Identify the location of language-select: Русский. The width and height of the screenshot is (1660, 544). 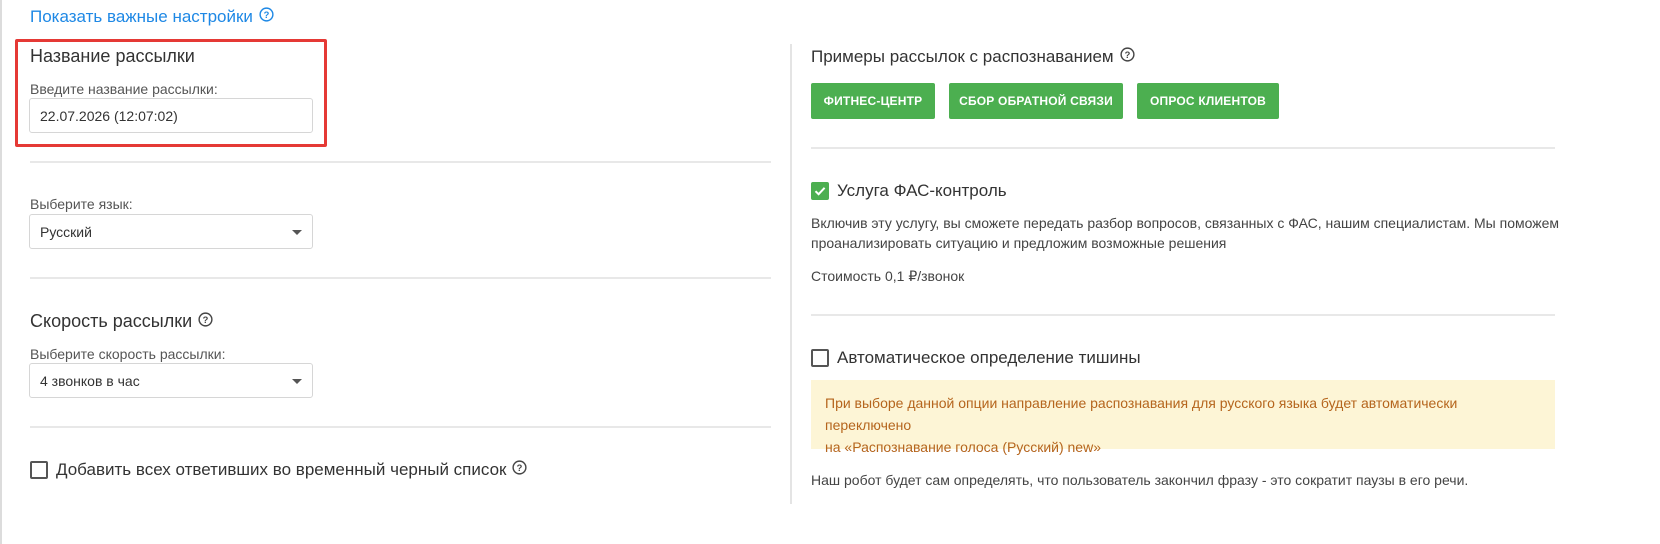
(171, 231).